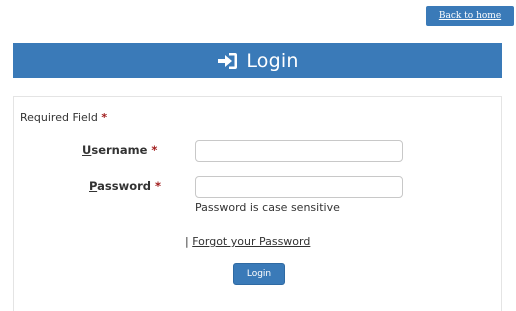 The width and height of the screenshot is (516, 311). I want to click on password-required-star: *, so click(158, 186).